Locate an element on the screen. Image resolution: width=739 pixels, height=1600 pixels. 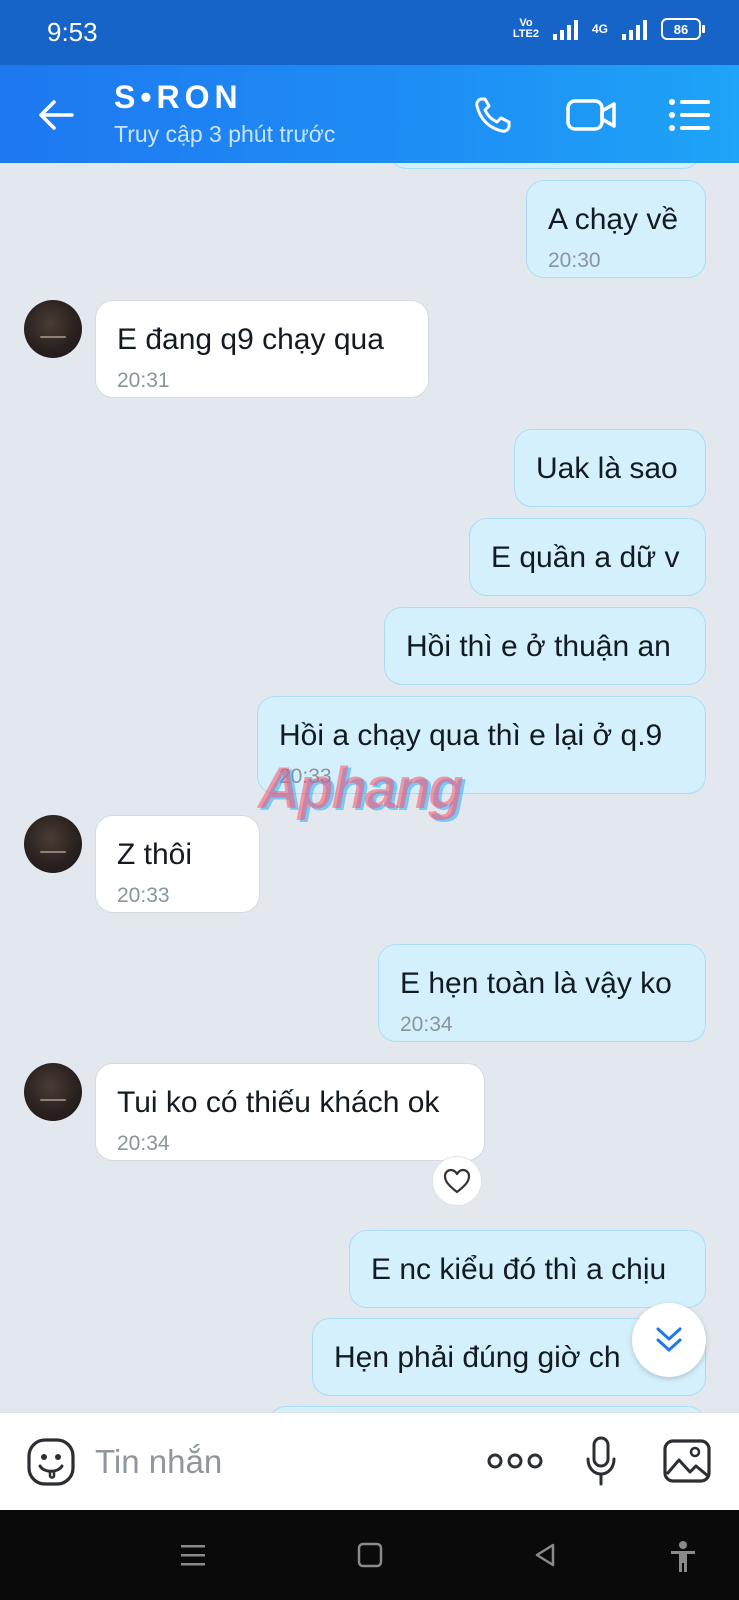
more-dots-icon is located at coordinates (515, 1461).